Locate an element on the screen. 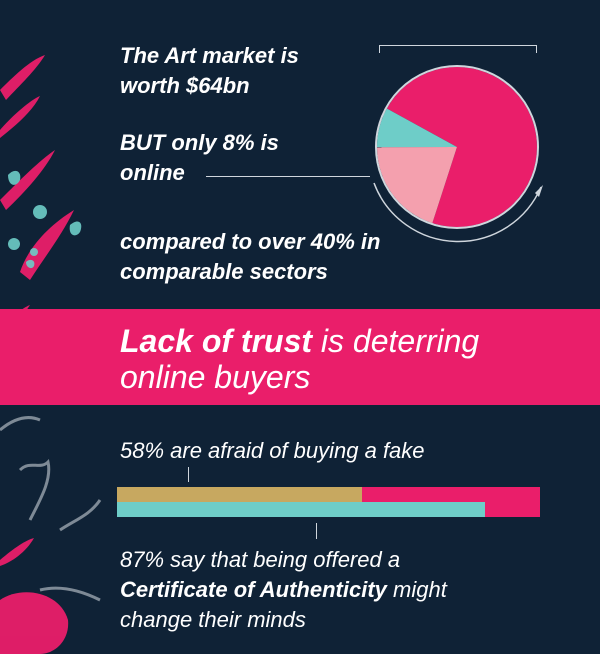 This screenshot has width=600, height=654. headline-banner: Lack of trust is deterring online buyers is located at coordinates (300, 357).